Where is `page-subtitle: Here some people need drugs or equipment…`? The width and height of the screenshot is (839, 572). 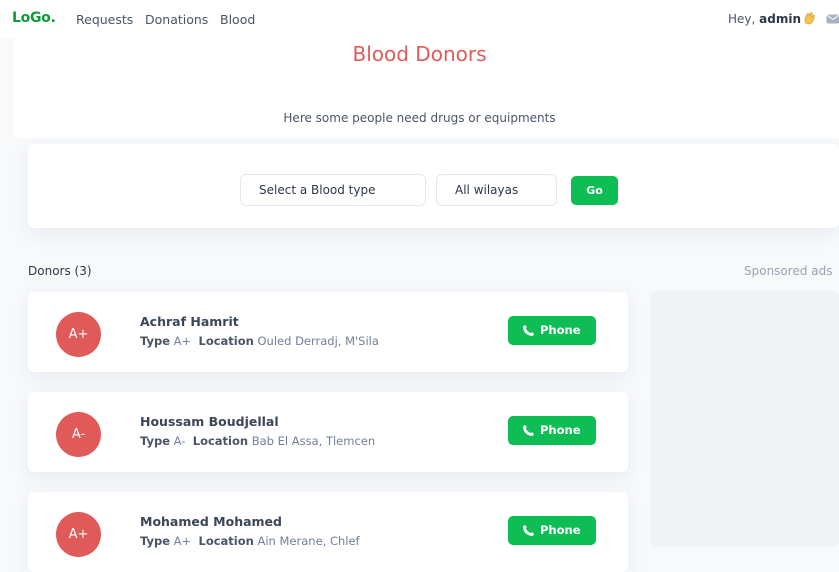
page-subtitle: Here some people need drugs or equipment… is located at coordinates (419, 118).